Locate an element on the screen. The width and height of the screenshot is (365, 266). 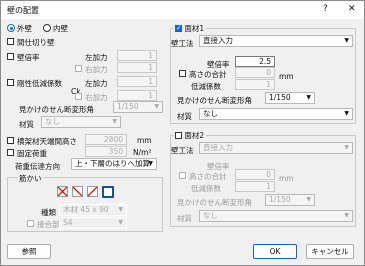
wall-ratio-label: 壁倍率 is located at coordinates (28, 57).